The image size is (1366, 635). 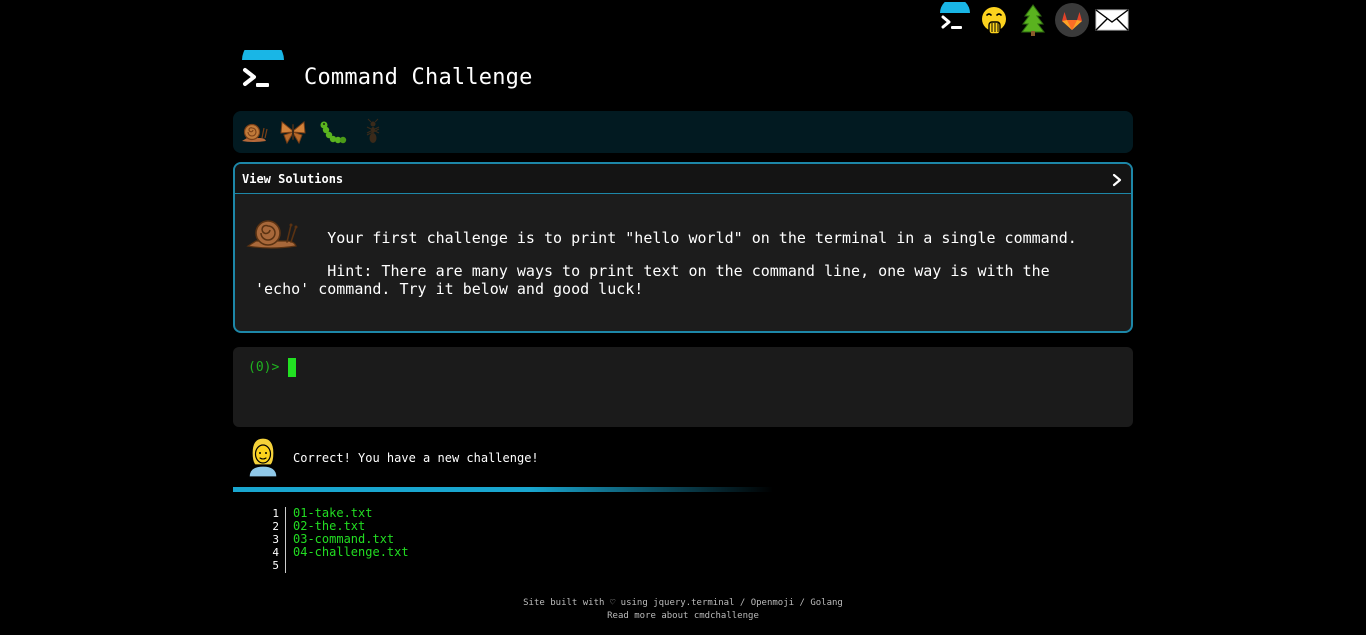 What do you see at coordinates (683, 76) in the screenshot?
I see `page-header: Command Challenge` at bounding box center [683, 76].